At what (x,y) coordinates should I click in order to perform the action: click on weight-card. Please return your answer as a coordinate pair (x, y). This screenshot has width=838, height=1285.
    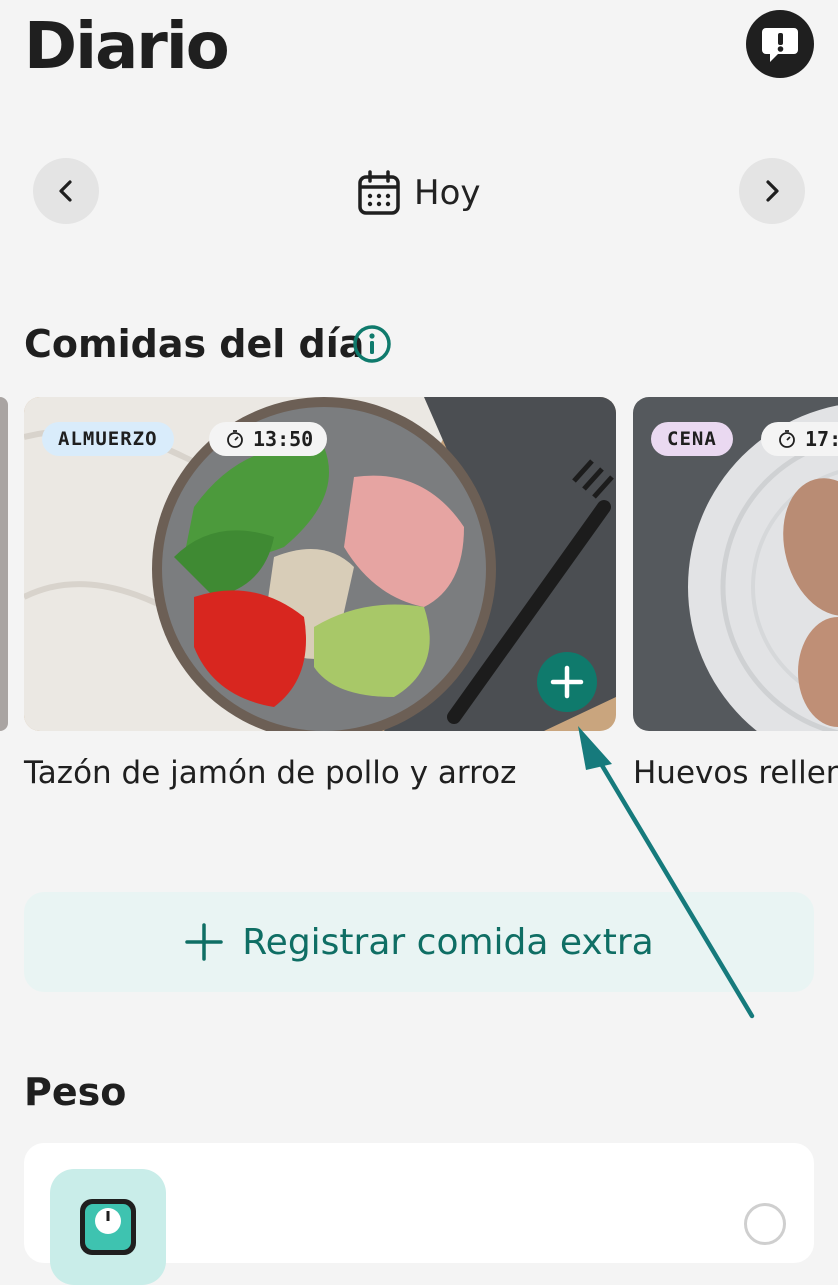
    Looking at the image, I should click on (419, 1214).